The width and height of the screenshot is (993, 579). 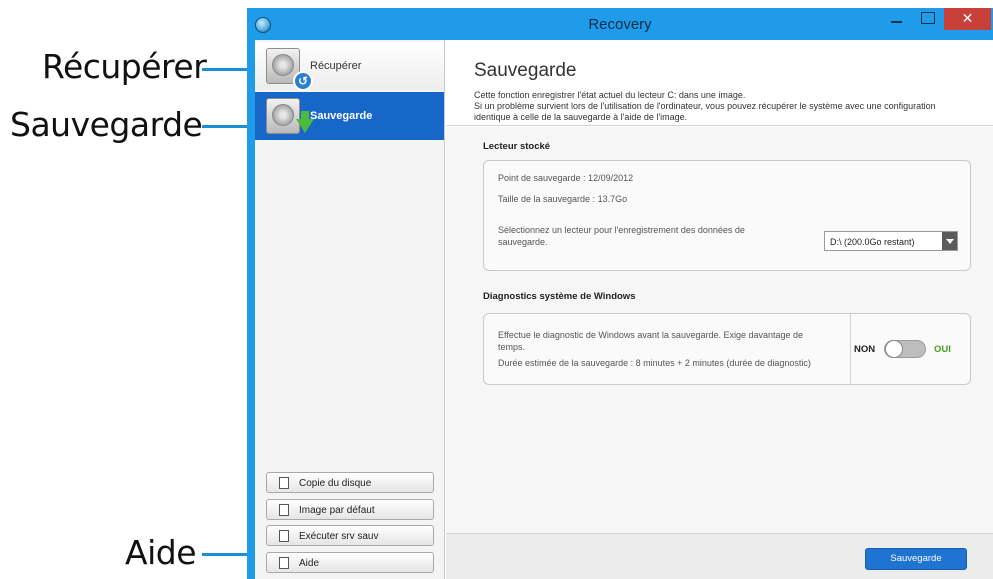 I want to click on disk-copy-button: Copie du disque, so click(x=350, y=482).